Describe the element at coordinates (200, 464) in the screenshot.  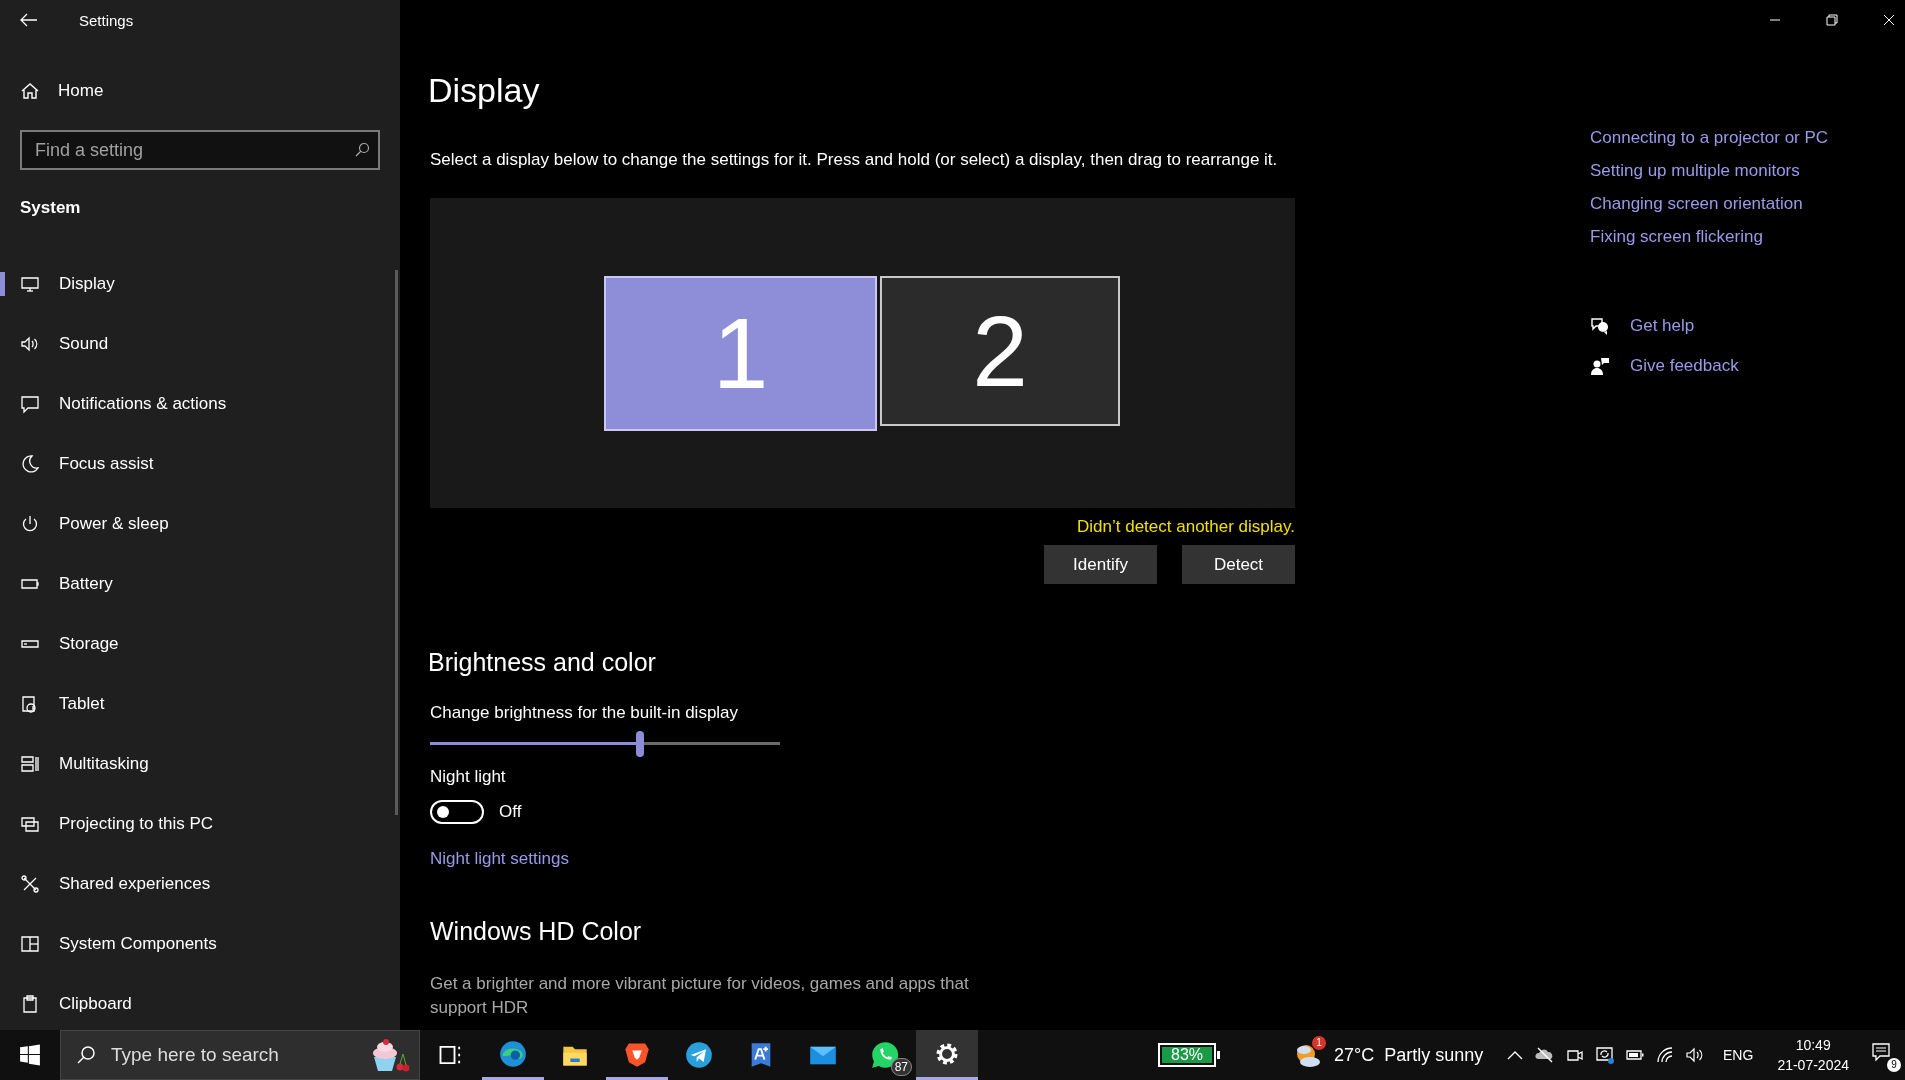
I see `nav-item: Focus assist` at that location.